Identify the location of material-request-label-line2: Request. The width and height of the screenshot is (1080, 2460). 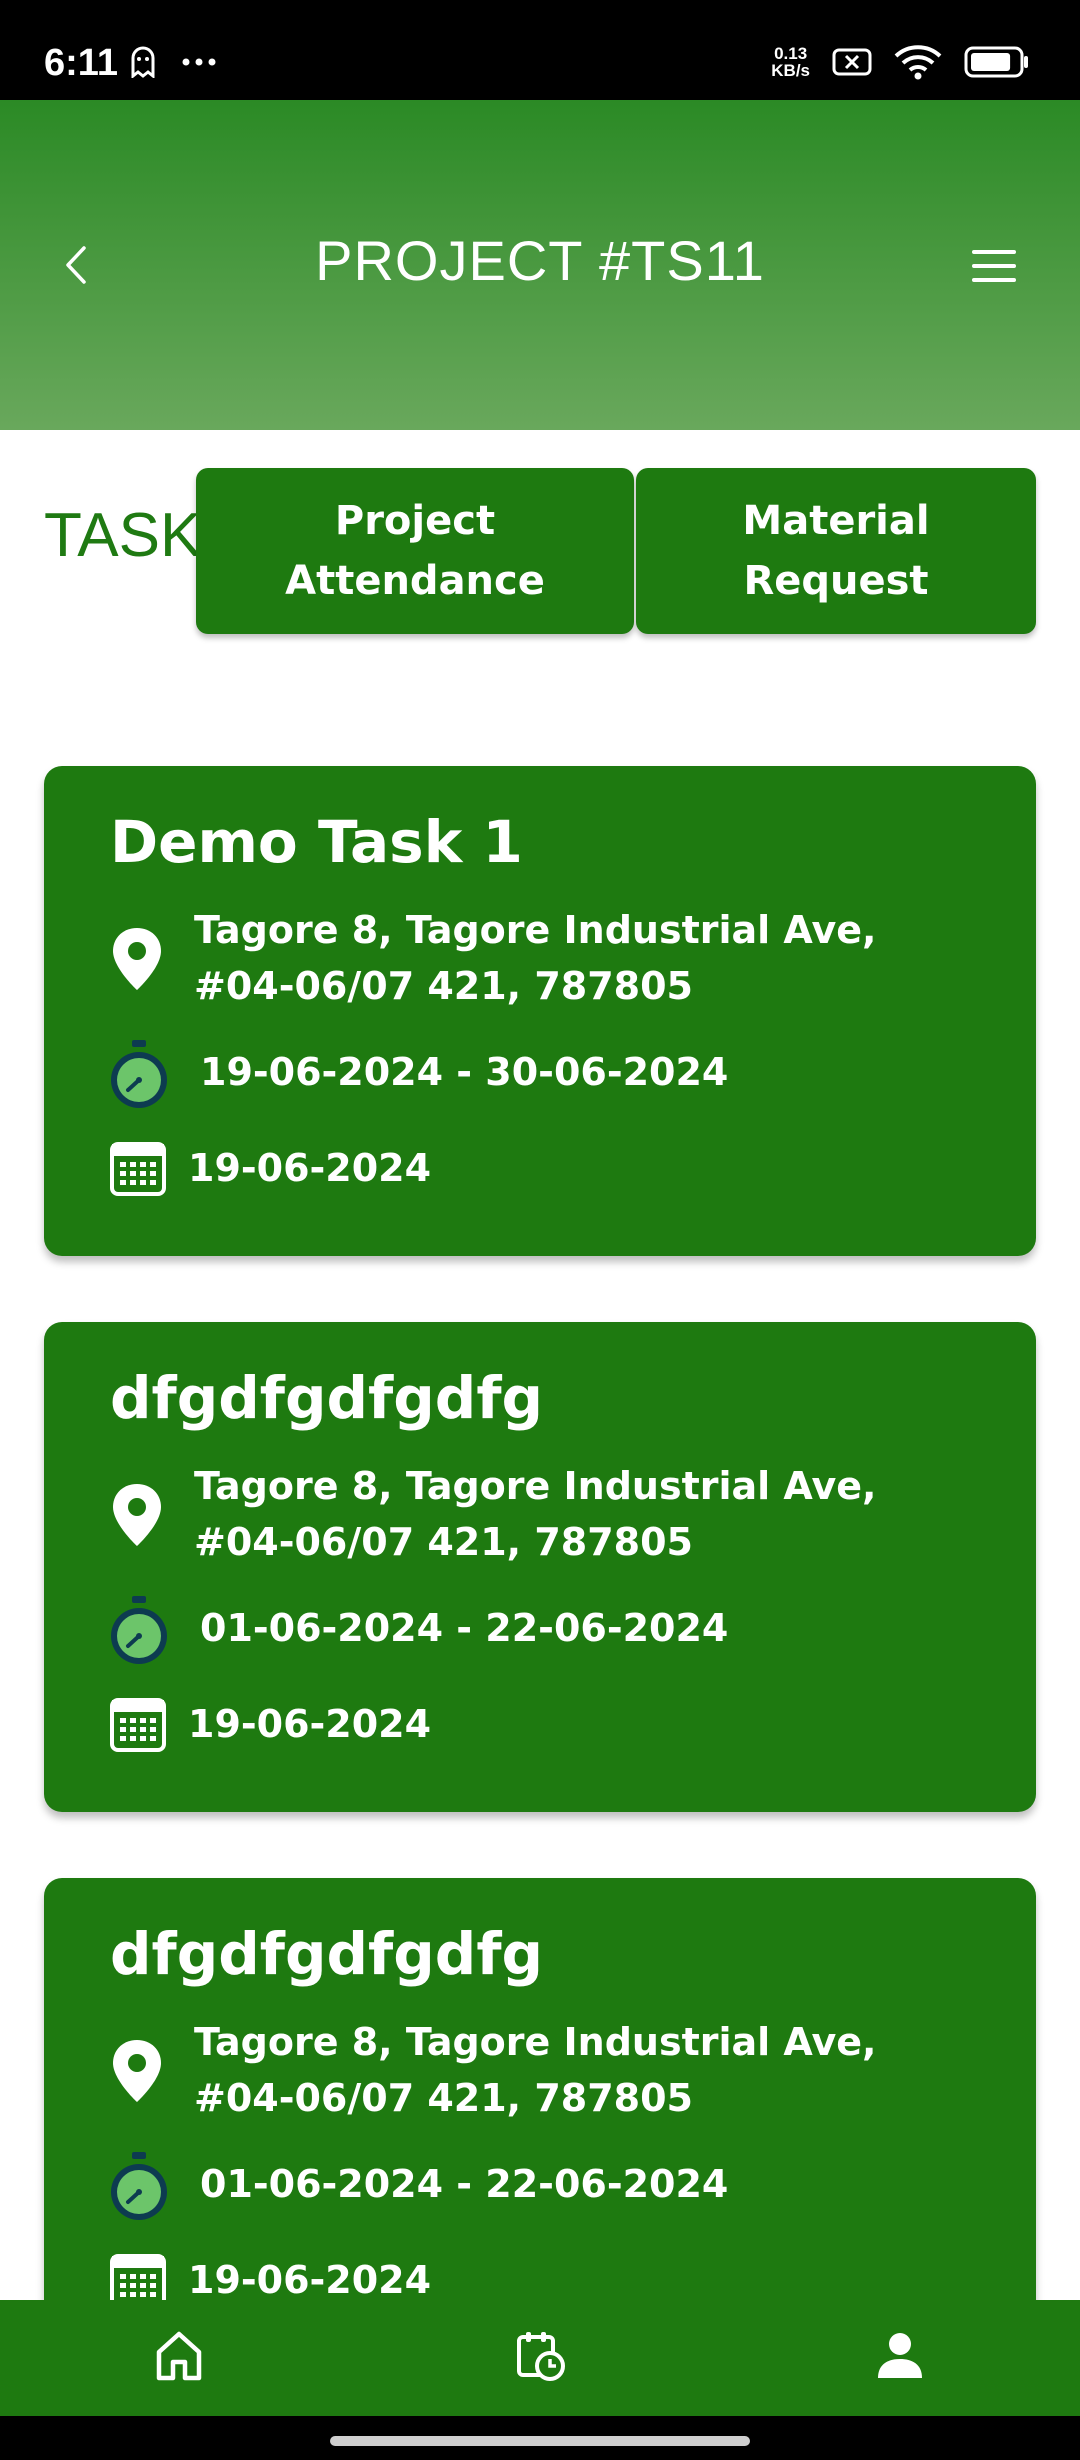
(836, 581).